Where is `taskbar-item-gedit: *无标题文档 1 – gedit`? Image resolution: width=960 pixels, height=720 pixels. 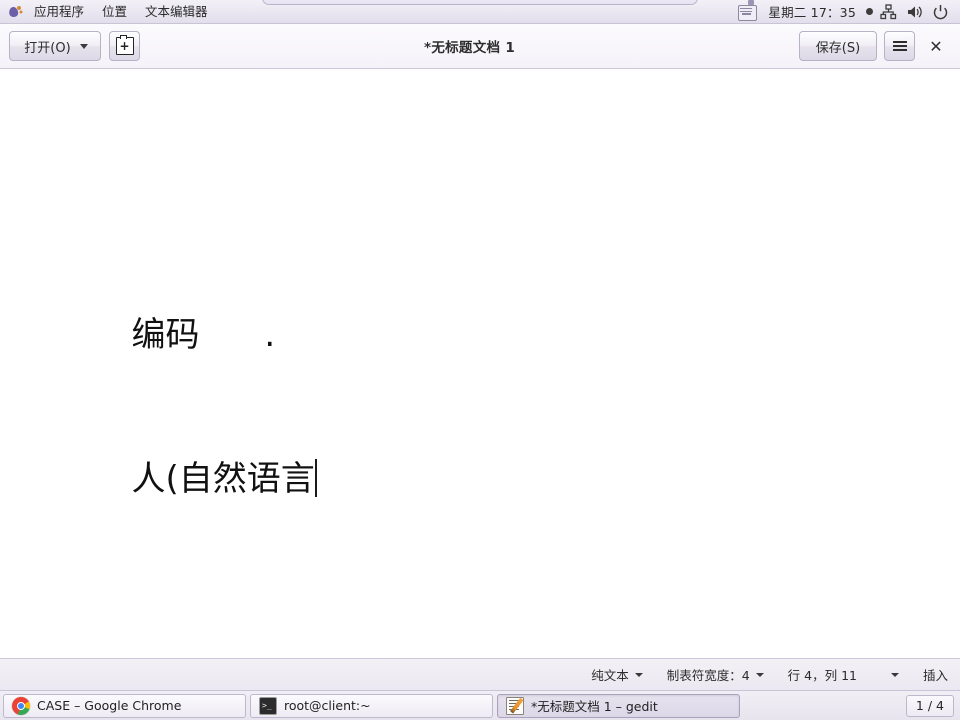
taskbar-item-gedit: *无标题文档 1 – gedit is located at coordinates (618, 705).